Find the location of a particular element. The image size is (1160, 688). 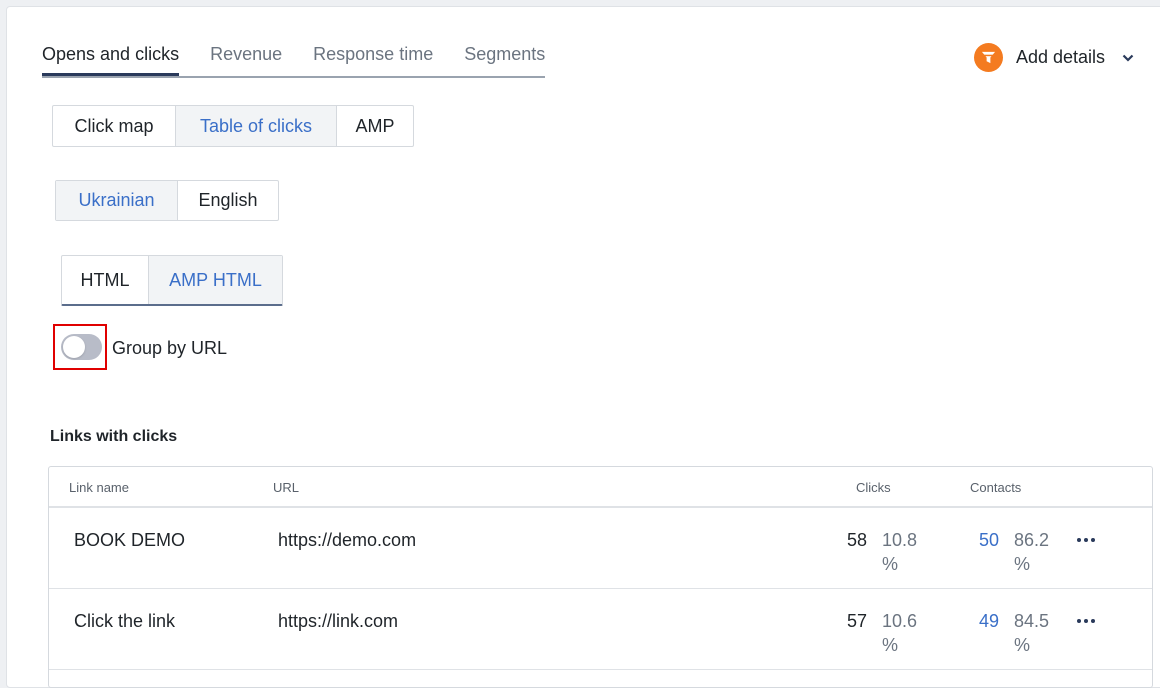

format-switch: HTML AMP HTML is located at coordinates (172, 280).